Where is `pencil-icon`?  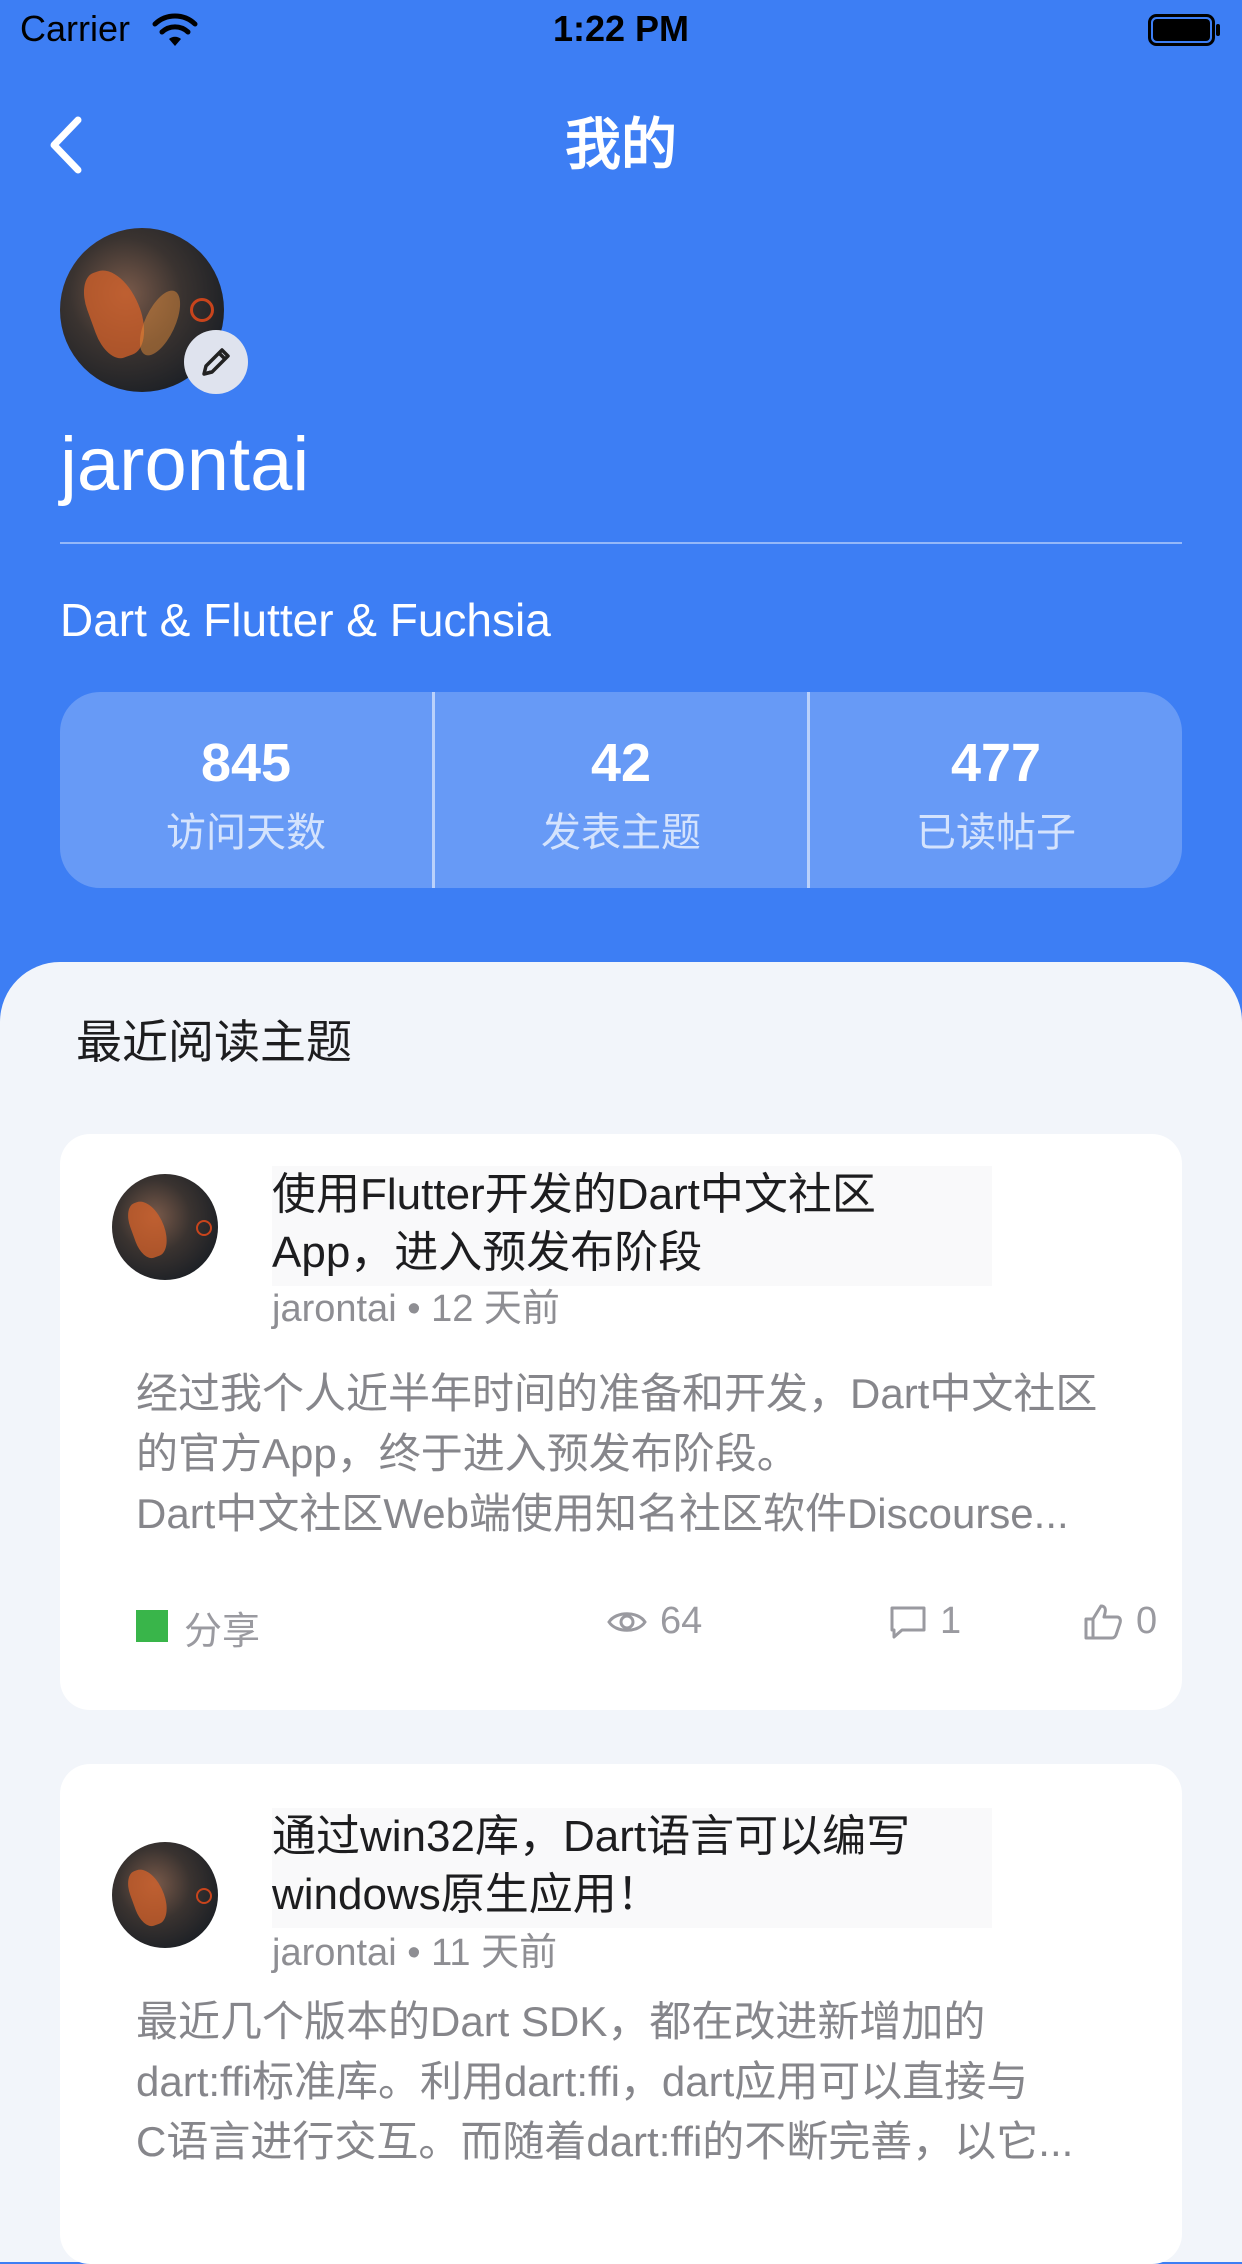 pencil-icon is located at coordinates (216, 362).